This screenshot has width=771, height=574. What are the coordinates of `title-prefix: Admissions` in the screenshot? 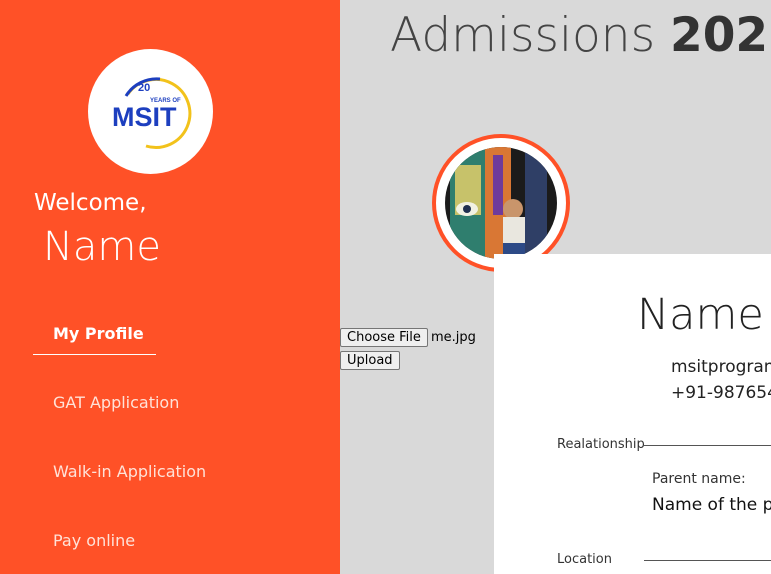 It's located at (523, 35).